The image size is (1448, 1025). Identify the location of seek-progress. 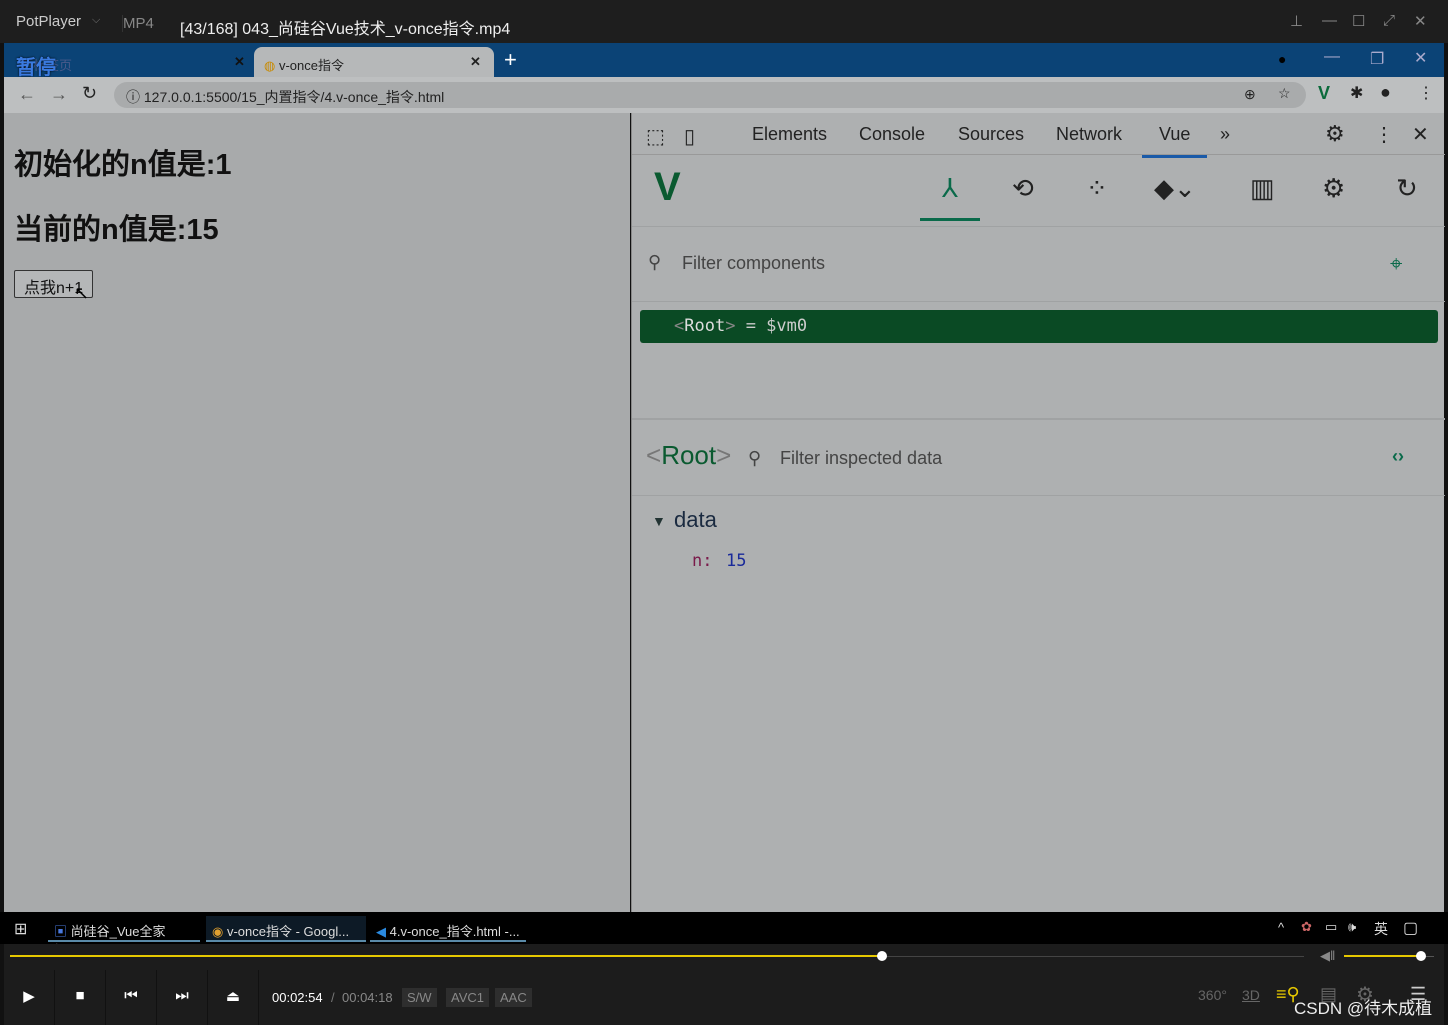
(446, 956).